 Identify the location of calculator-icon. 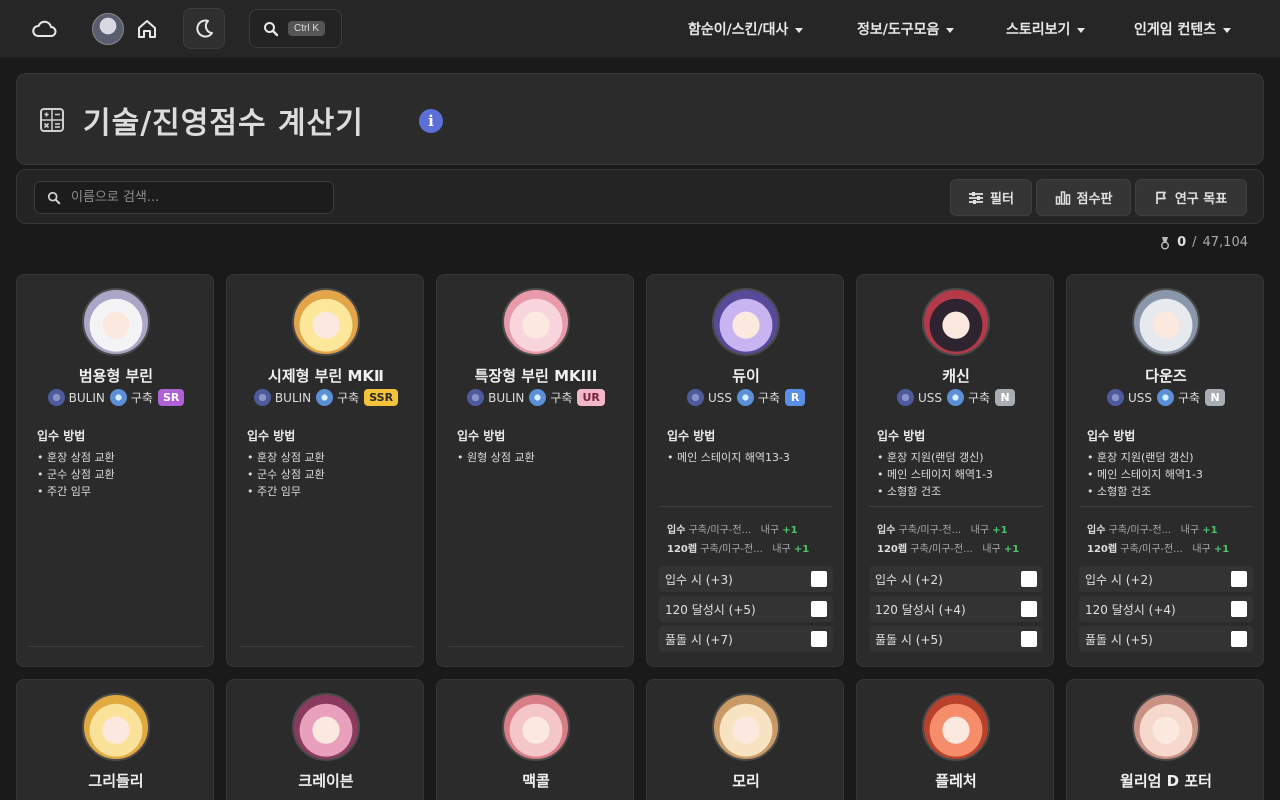
(52, 120).